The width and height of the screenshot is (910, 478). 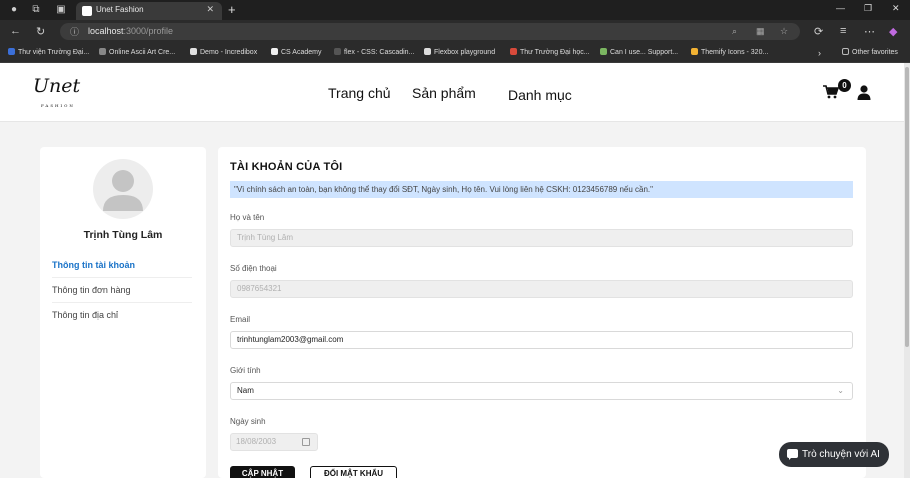 What do you see at coordinates (232, 9) in the screenshot?
I see `new-tab-icon: +` at bounding box center [232, 9].